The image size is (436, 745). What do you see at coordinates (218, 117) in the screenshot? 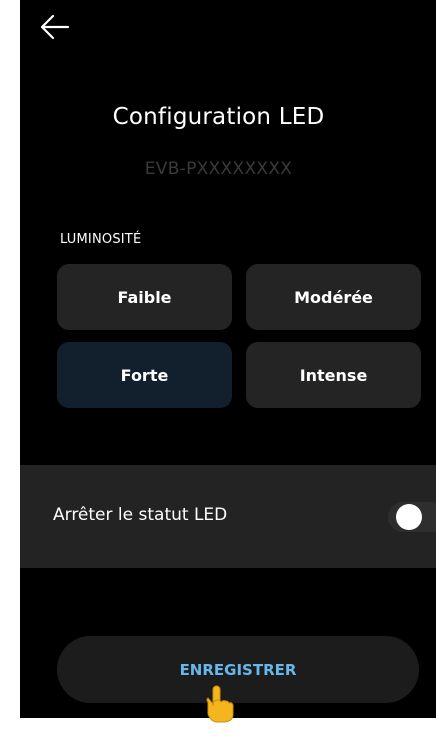
I see `page-title: Configuration LED` at bounding box center [218, 117].